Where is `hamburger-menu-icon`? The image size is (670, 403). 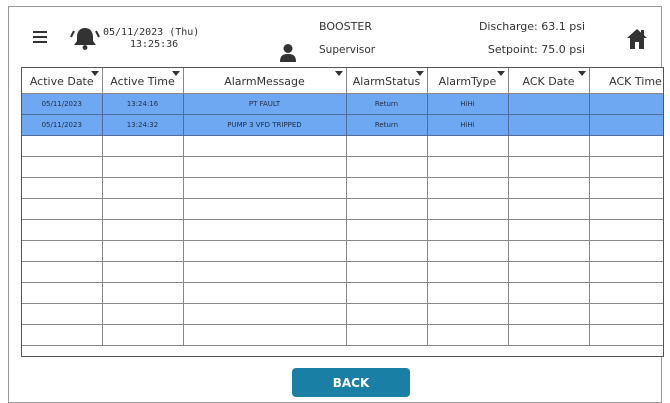
hamburger-menu-icon is located at coordinates (40, 37).